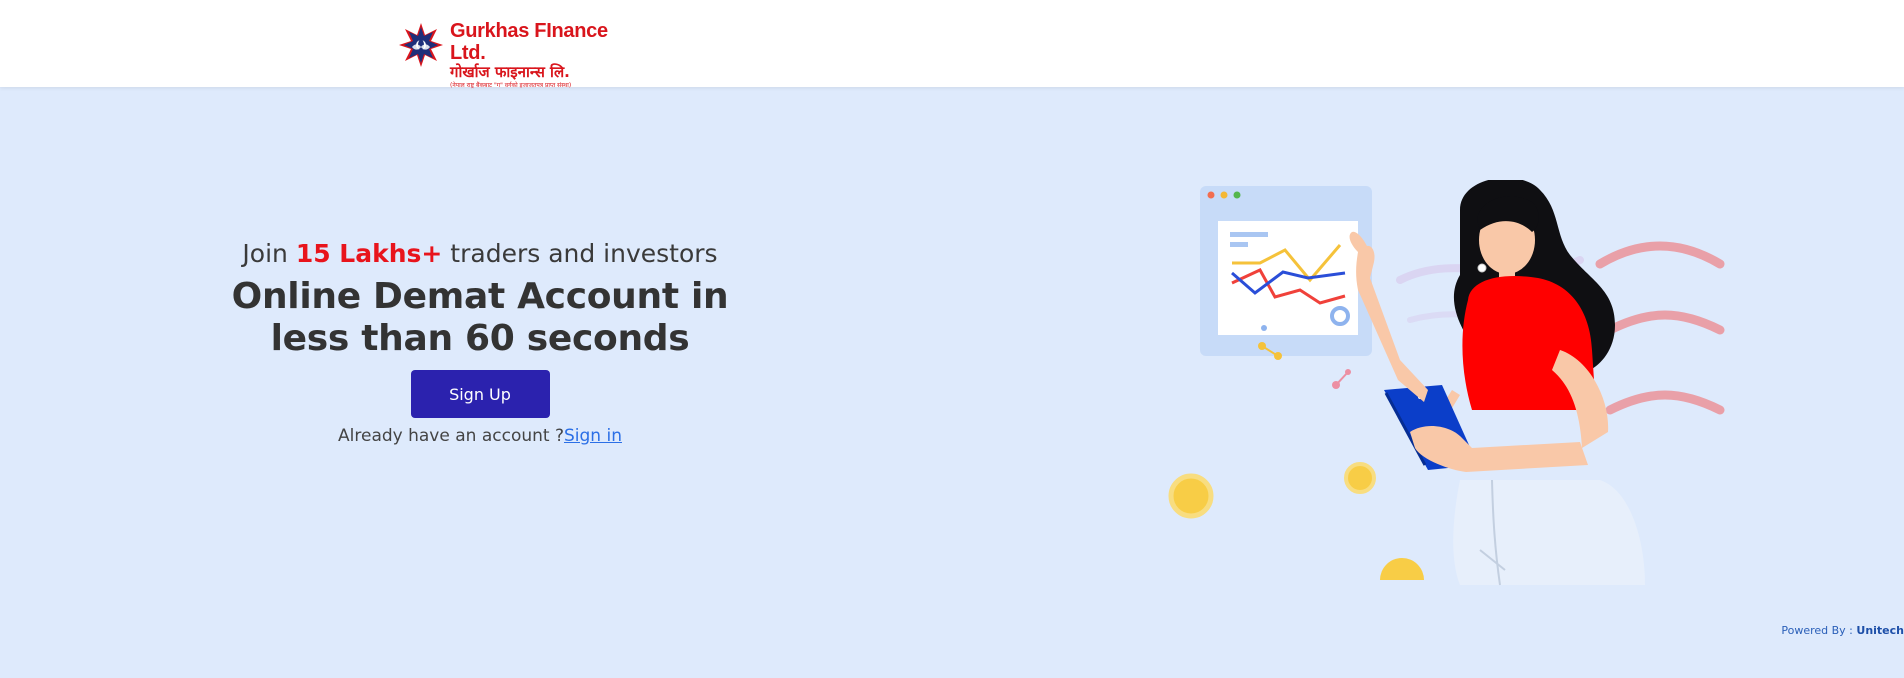  I want to click on account-prompt: Already have an account ?, so click(451, 436).